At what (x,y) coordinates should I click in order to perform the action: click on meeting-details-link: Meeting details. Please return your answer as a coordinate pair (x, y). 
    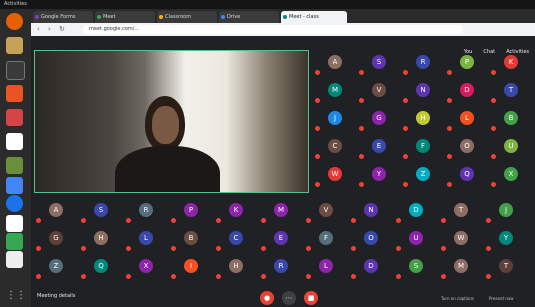
    Looking at the image, I should click on (56, 296).